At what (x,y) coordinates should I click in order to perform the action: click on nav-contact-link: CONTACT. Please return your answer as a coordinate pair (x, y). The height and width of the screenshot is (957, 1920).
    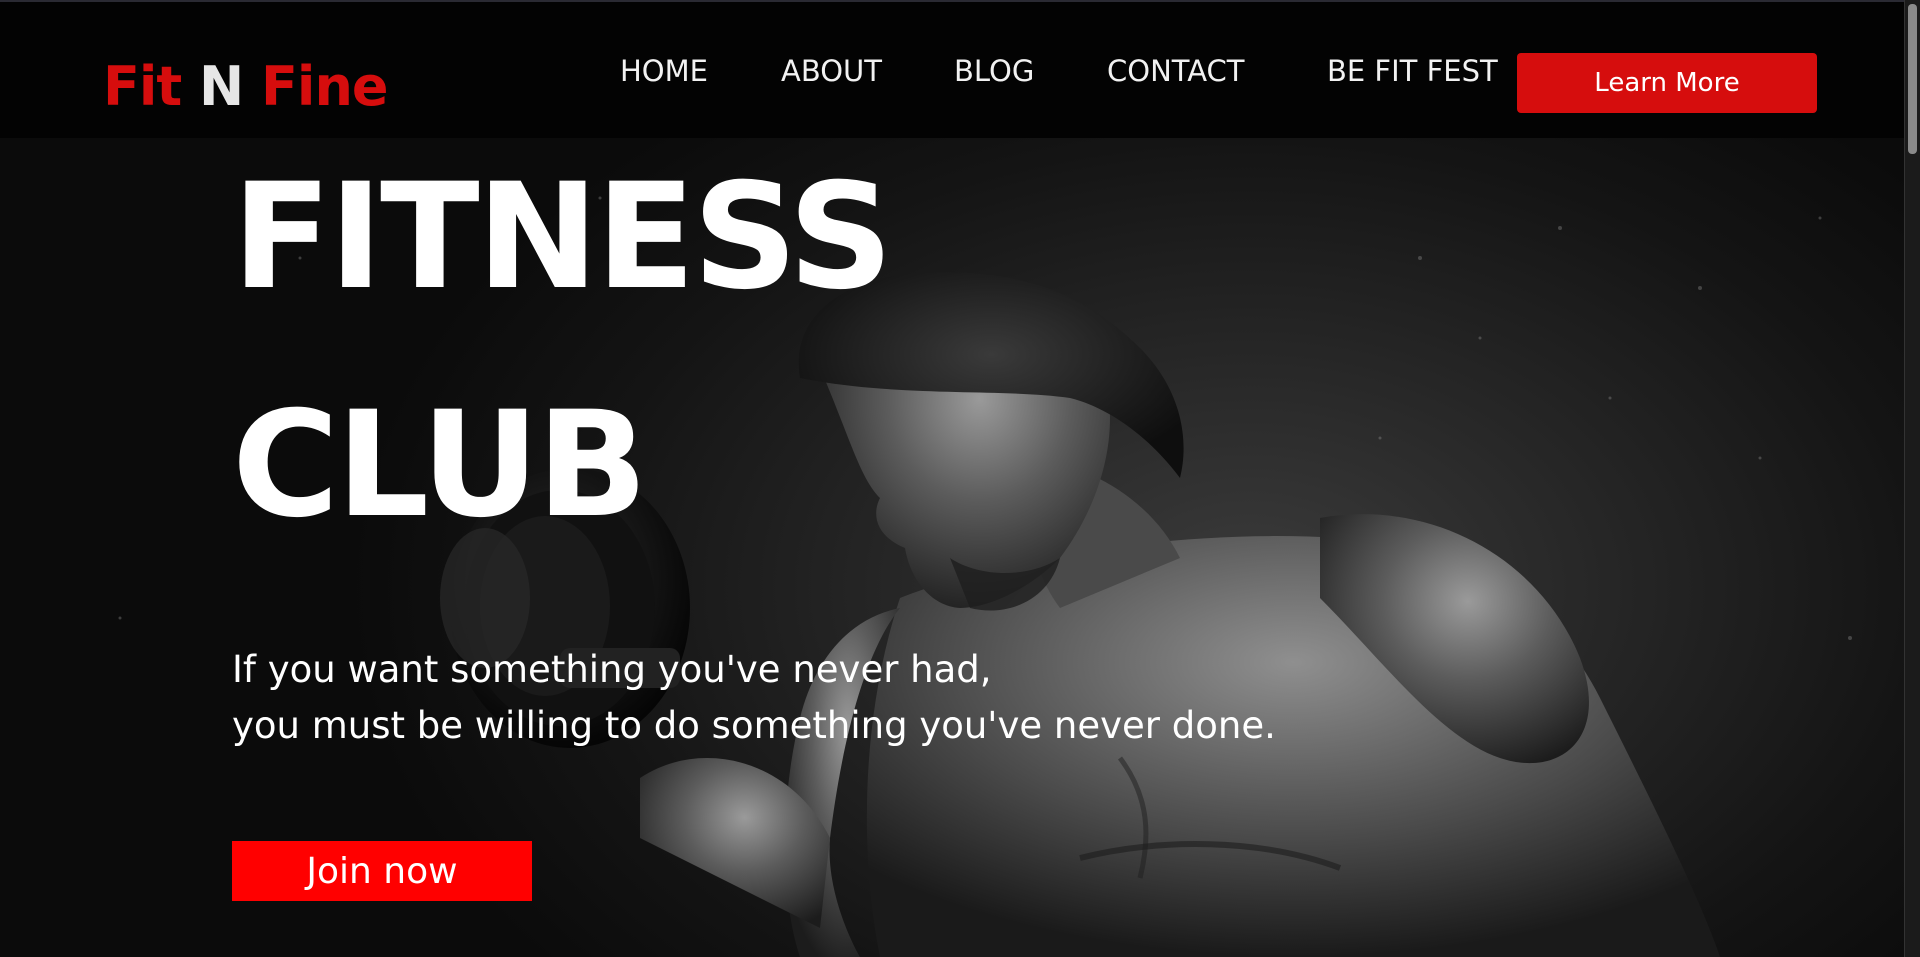
    Looking at the image, I should click on (1176, 71).